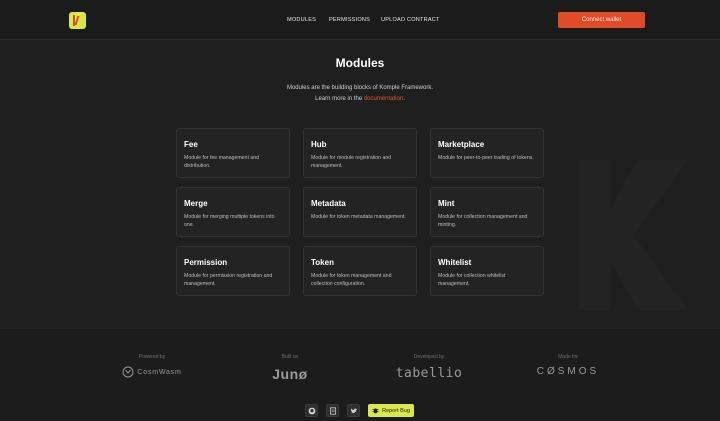 This screenshot has width=720, height=421. Describe the element at coordinates (410, 20) in the screenshot. I see `nav-upload-contract: UPLOAD CONTRACT` at that location.